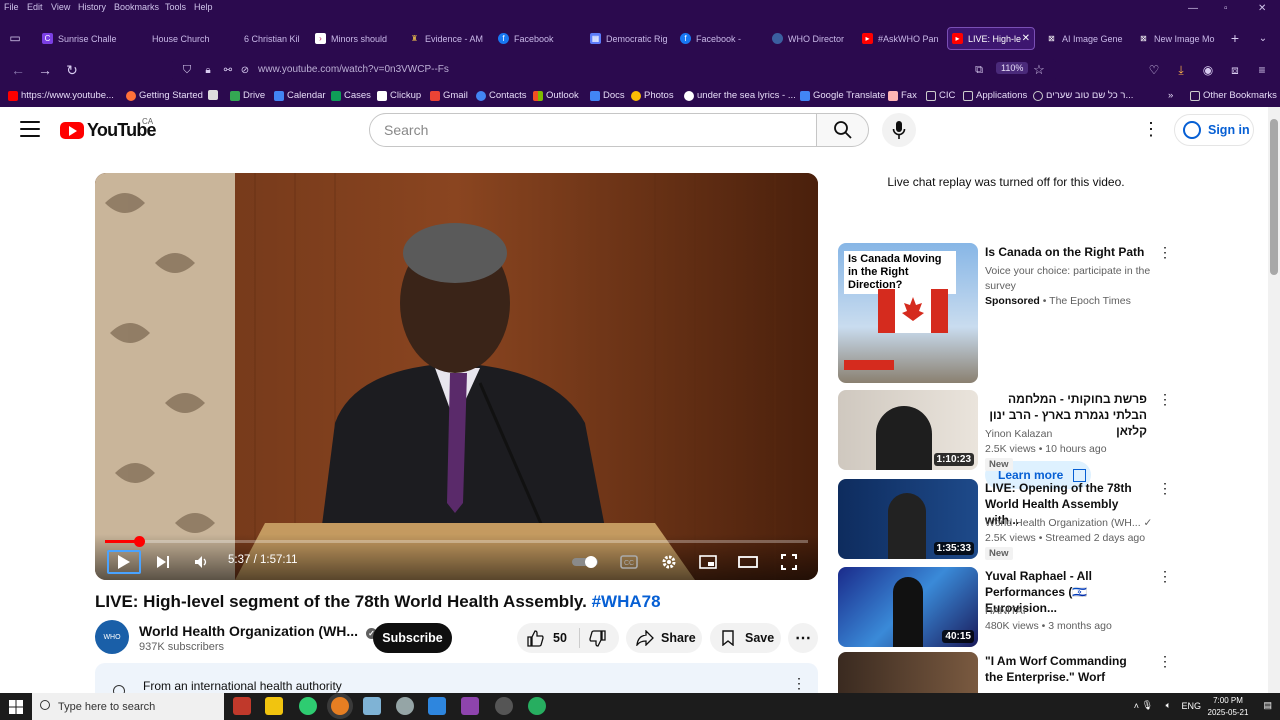 This screenshot has height=720, width=1280. What do you see at coordinates (1235, 70) in the screenshot?
I see `extensions-icon: ⧈` at bounding box center [1235, 70].